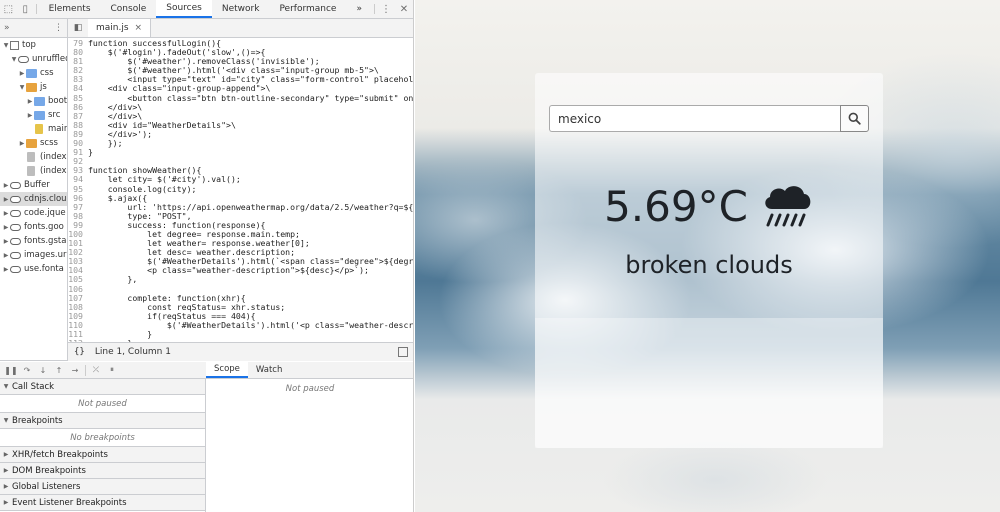 This screenshot has width=1000, height=512. What do you see at coordinates (102, 421) in the screenshot?
I see `section-header: ▼ Breakpoints` at bounding box center [102, 421].